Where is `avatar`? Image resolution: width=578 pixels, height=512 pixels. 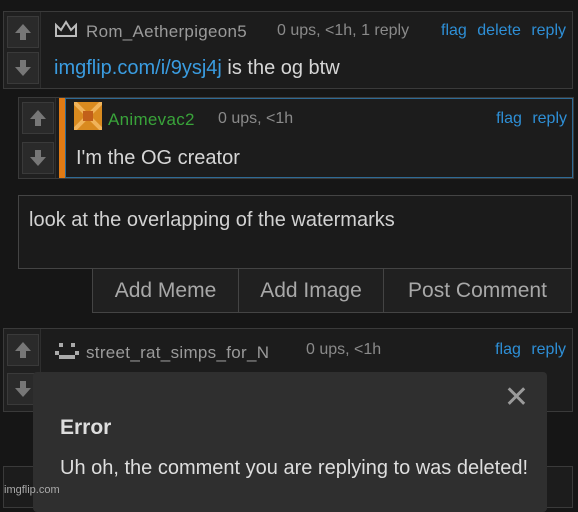
avatar is located at coordinates (88, 116).